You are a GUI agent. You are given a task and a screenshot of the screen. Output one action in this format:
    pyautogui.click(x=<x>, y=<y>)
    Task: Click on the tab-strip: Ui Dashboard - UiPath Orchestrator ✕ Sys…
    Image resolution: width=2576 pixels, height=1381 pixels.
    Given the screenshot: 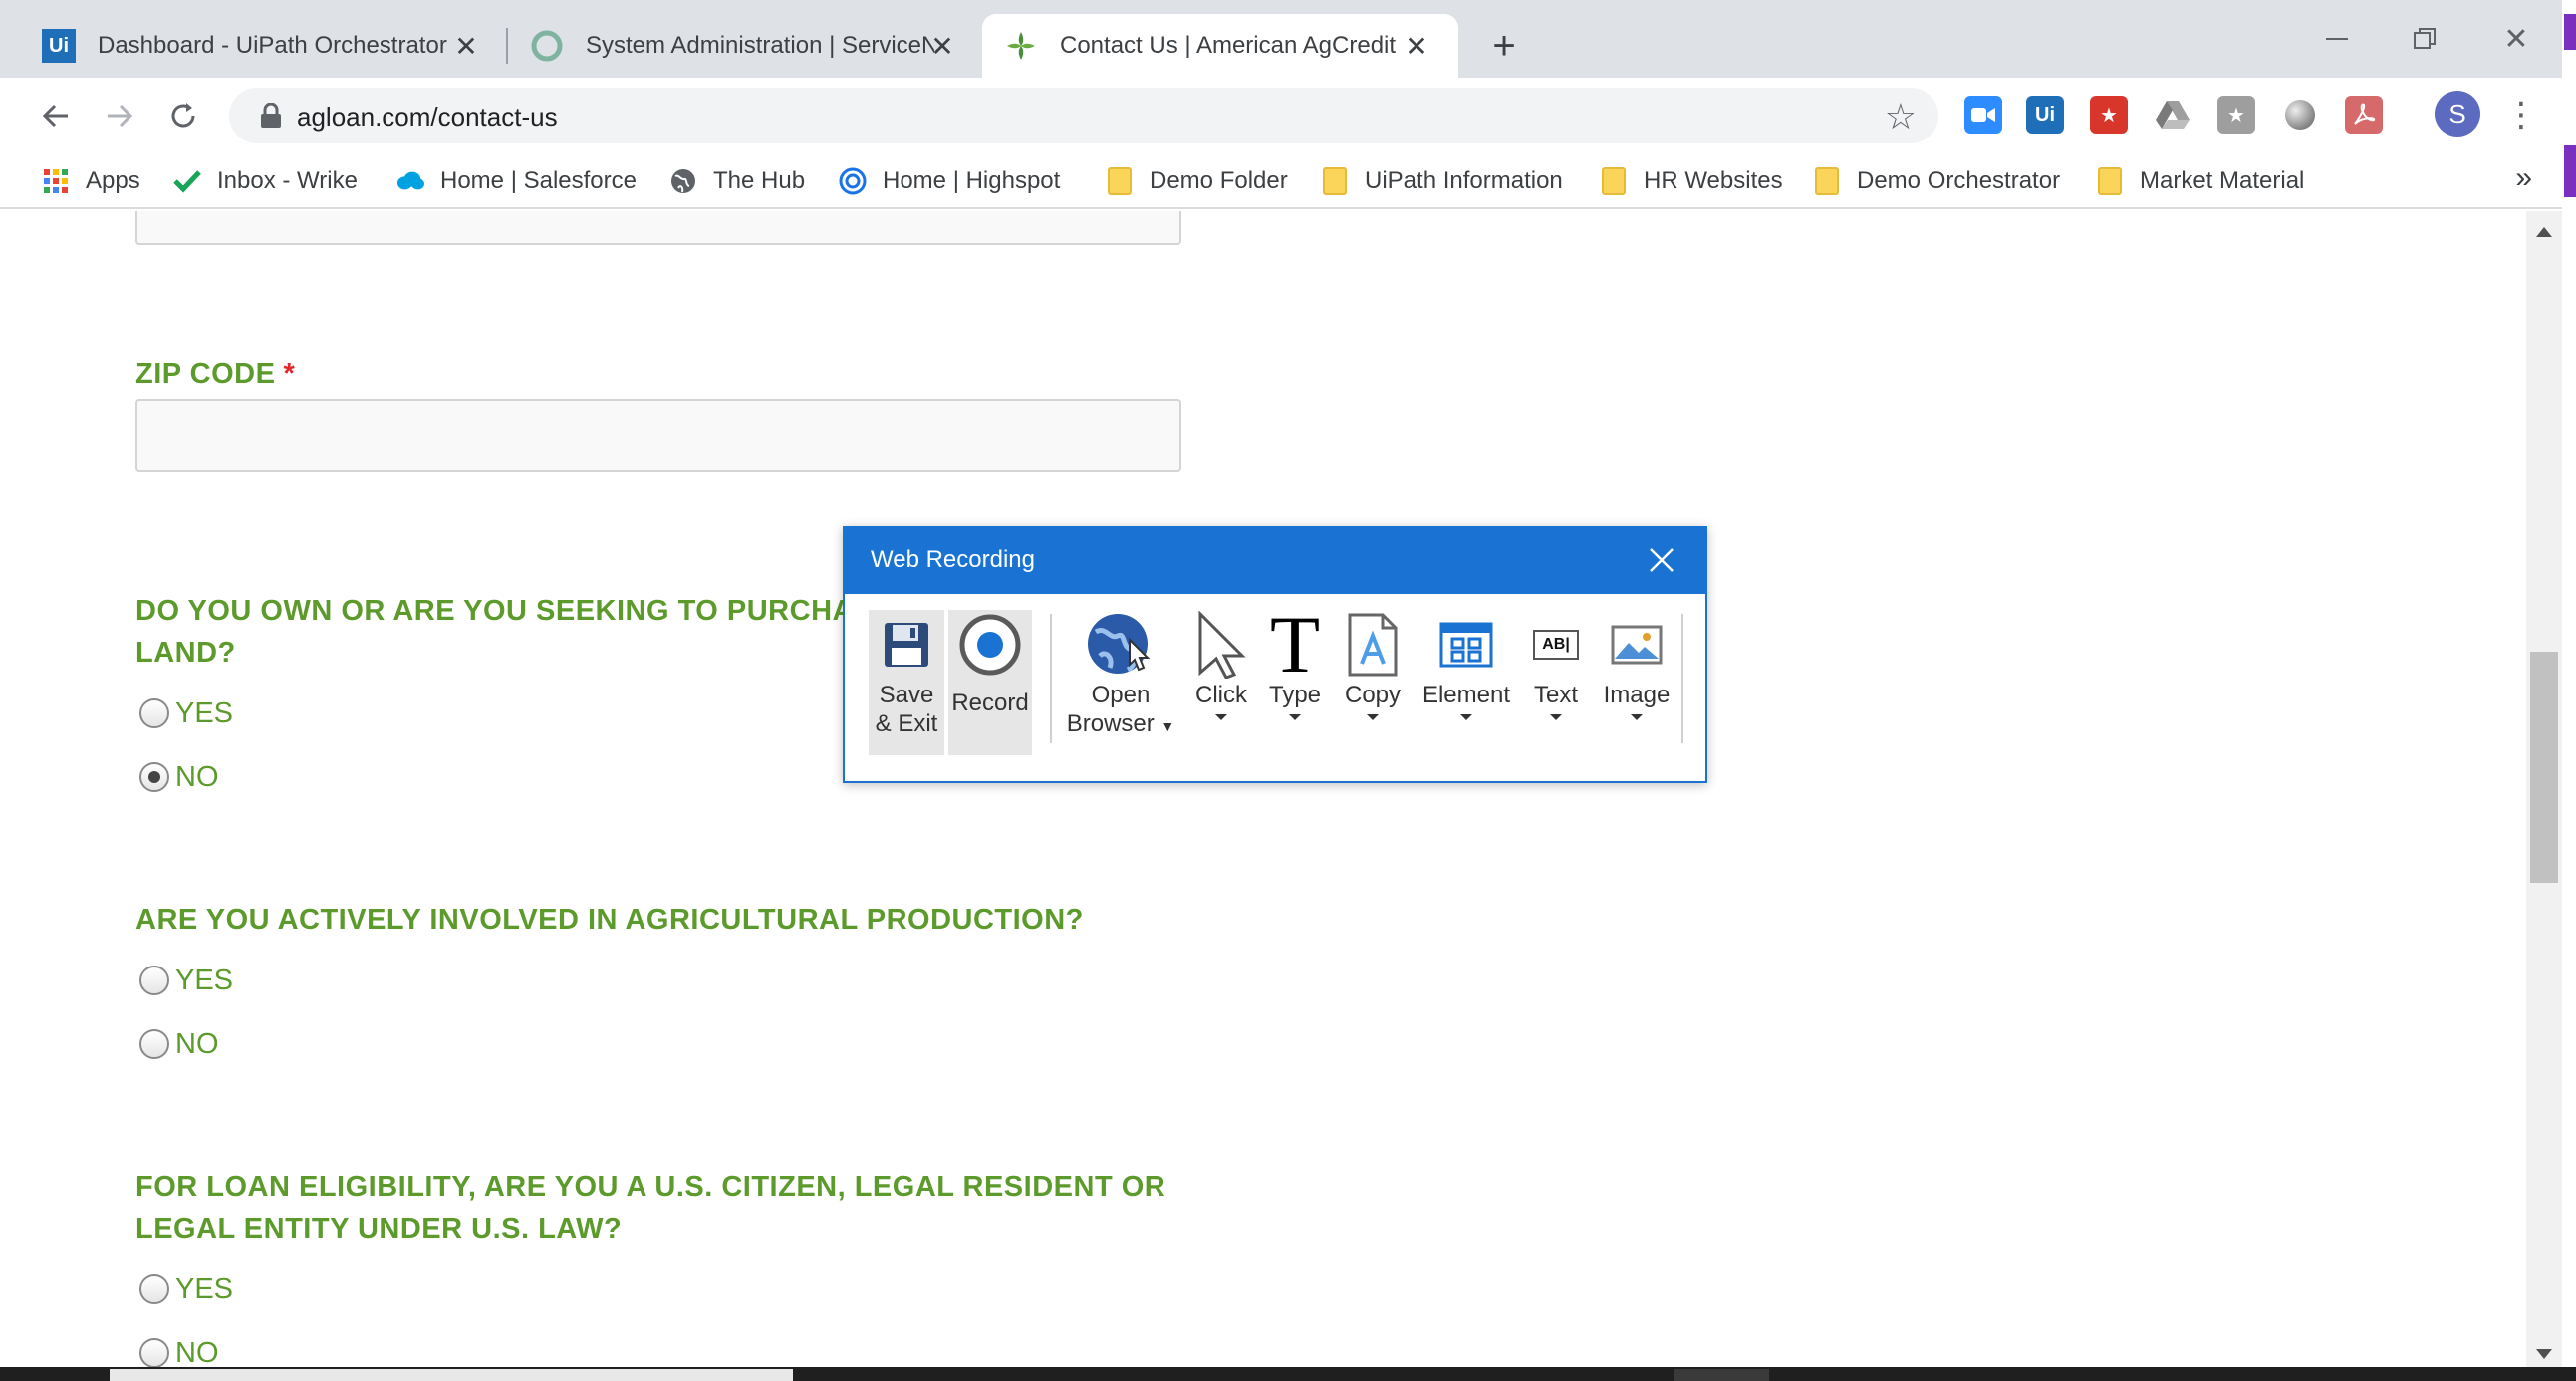 What is the action you would take?
    pyautogui.click(x=1288, y=39)
    